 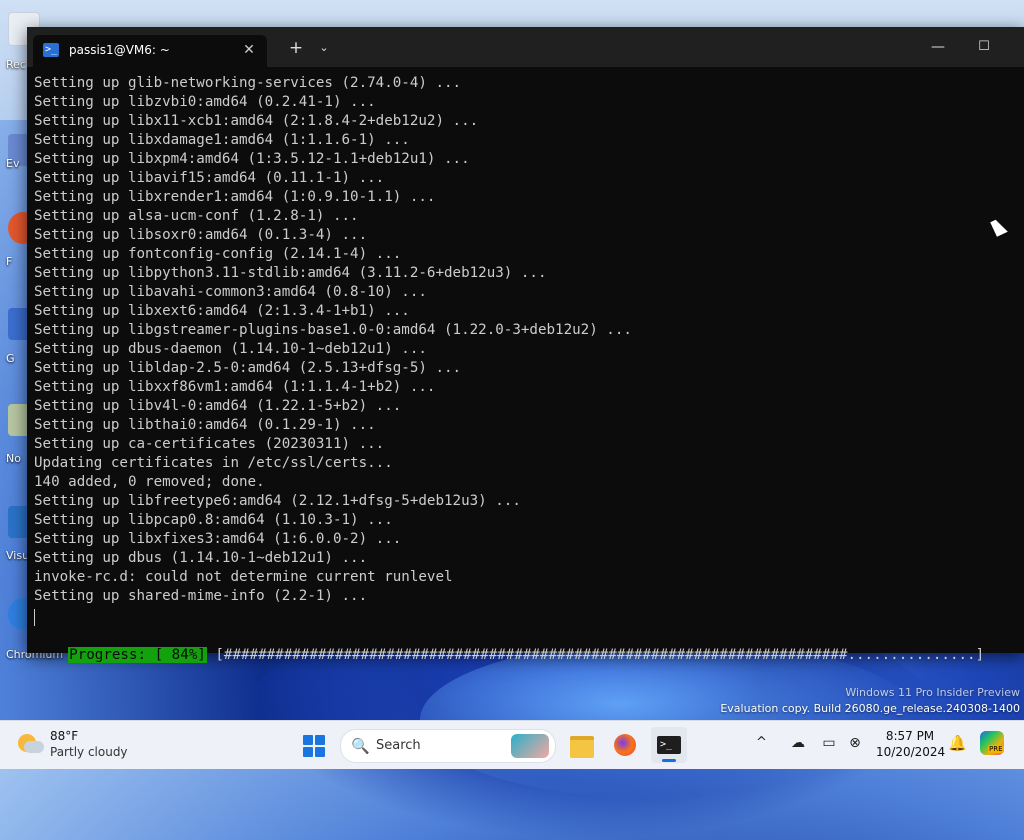 What do you see at coordinates (530, 746) in the screenshot?
I see `search-highlight-image` at bounding box center [530, 746].